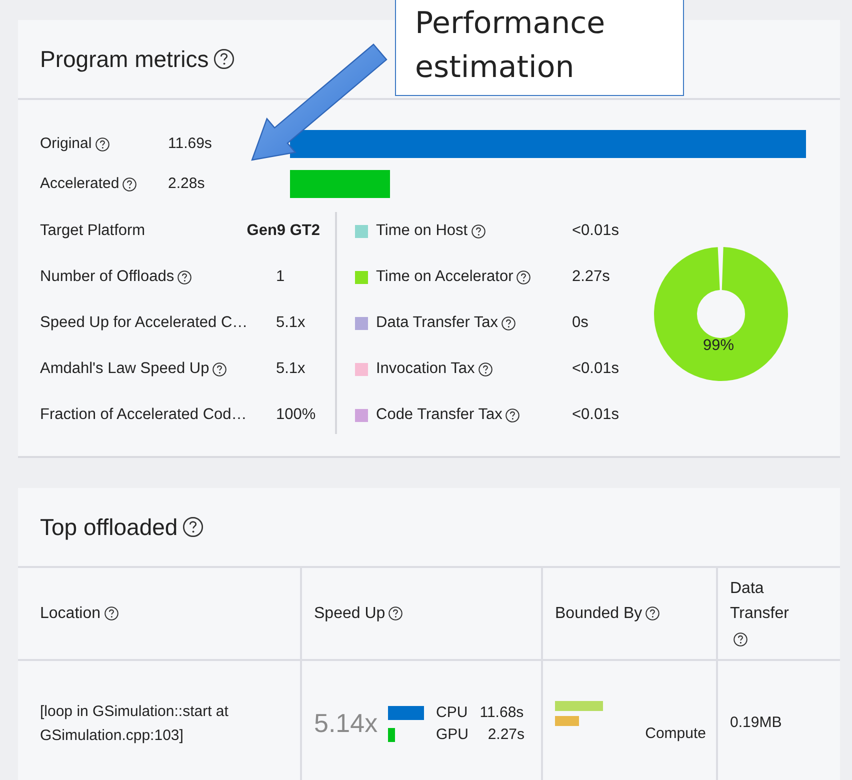  Describe the element at coordinates (124, 59) in the screenshot. I see `card-title: Program metrics` at that location.